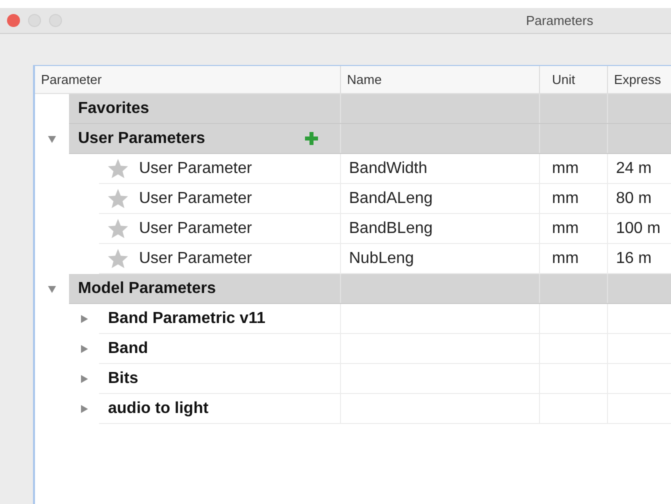  I want to click on name-cell-text: BandWidth, so click(388, 168).